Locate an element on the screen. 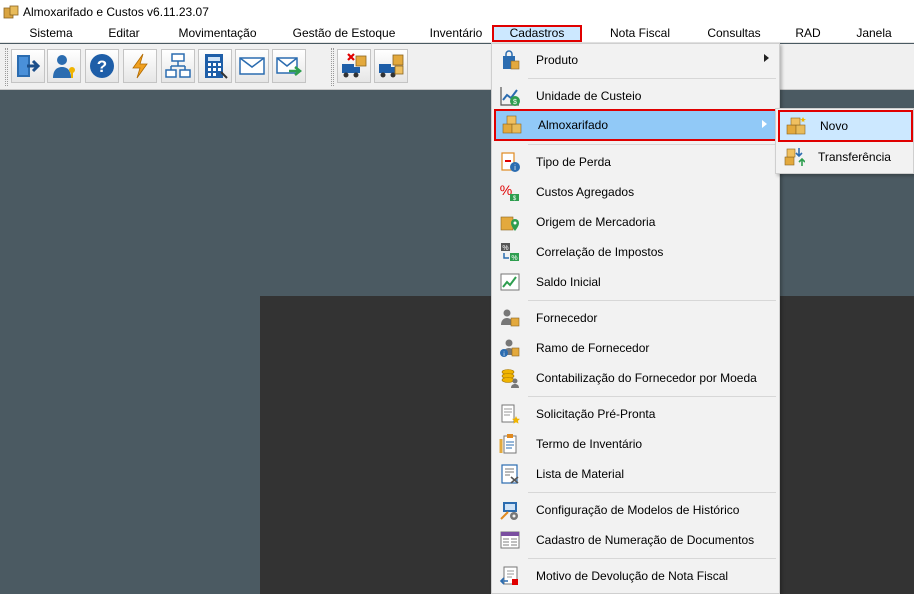 Image resolution: width=914 pixels, height=594 pixels. user-key-icon is located at coordinates (64, 66).